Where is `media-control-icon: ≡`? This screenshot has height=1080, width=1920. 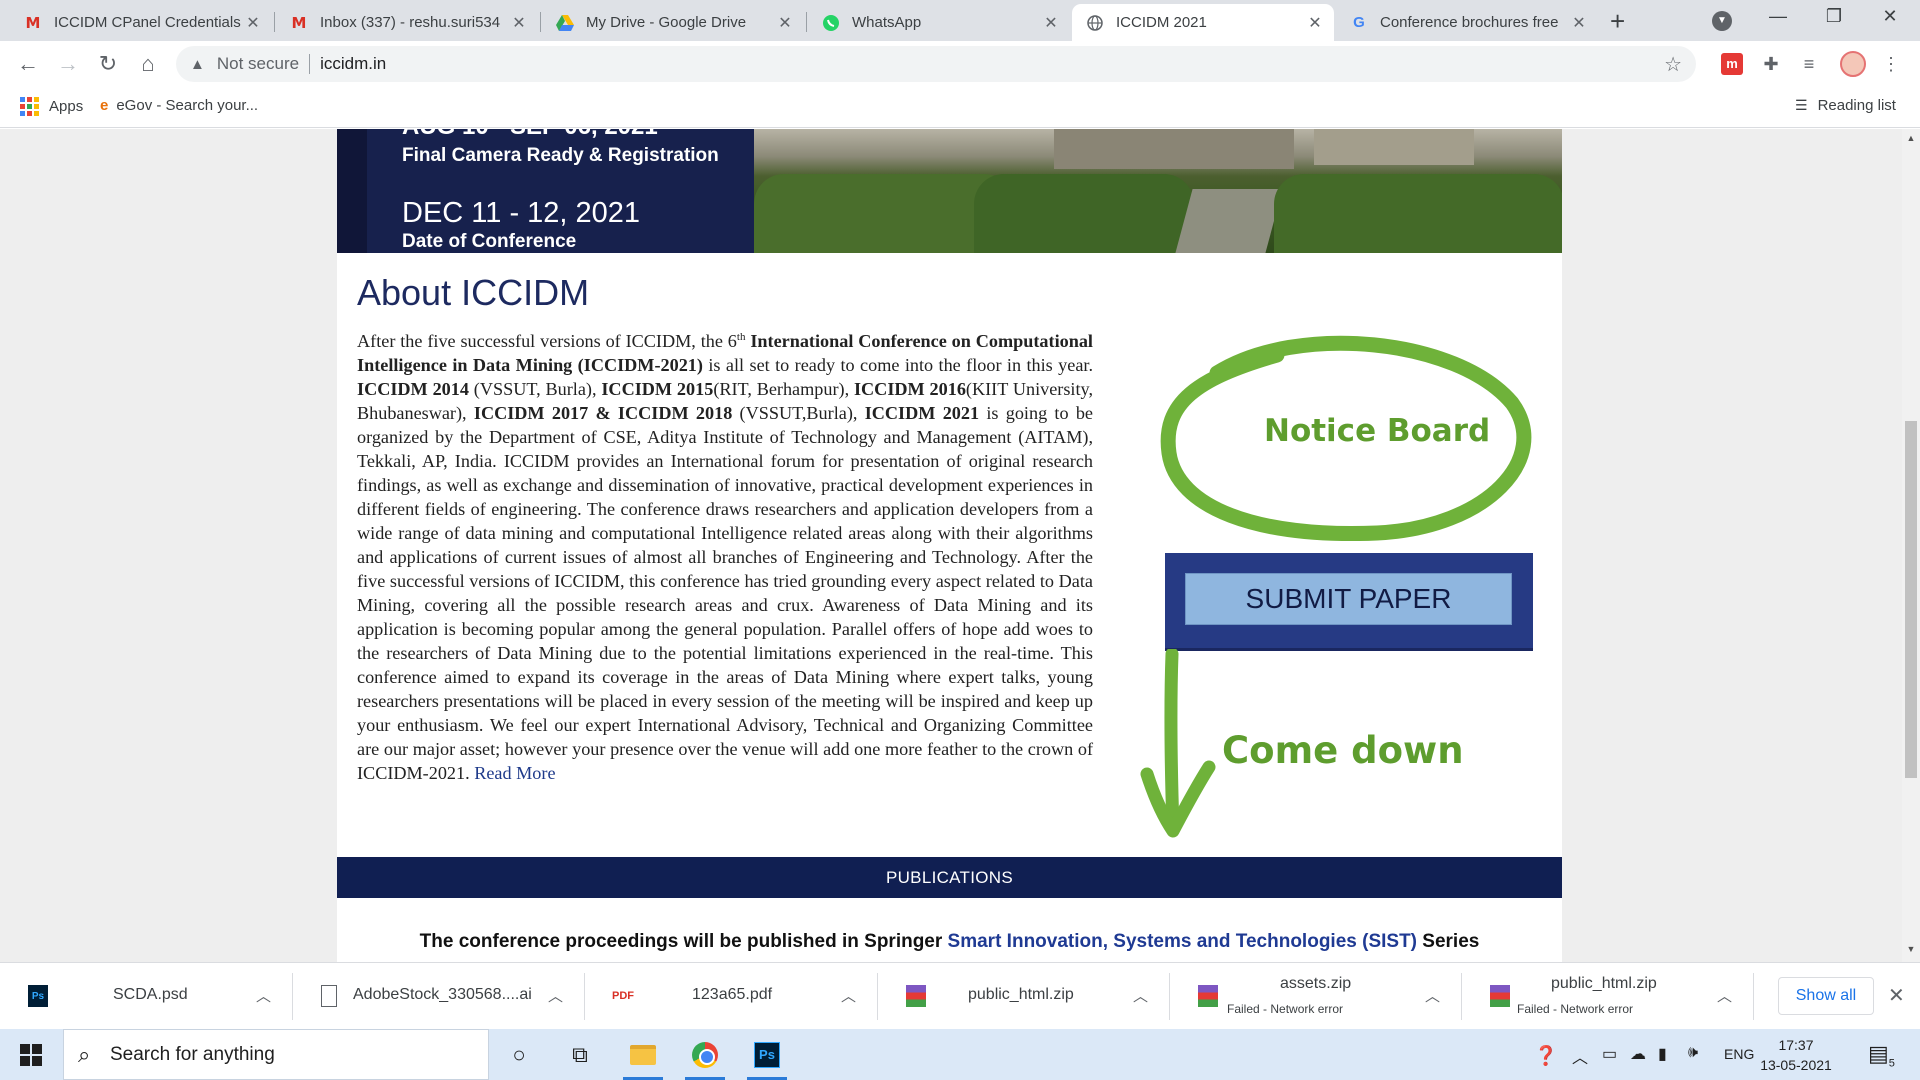
media-control-icon: ≡ is located at coordinates (1809, 64).